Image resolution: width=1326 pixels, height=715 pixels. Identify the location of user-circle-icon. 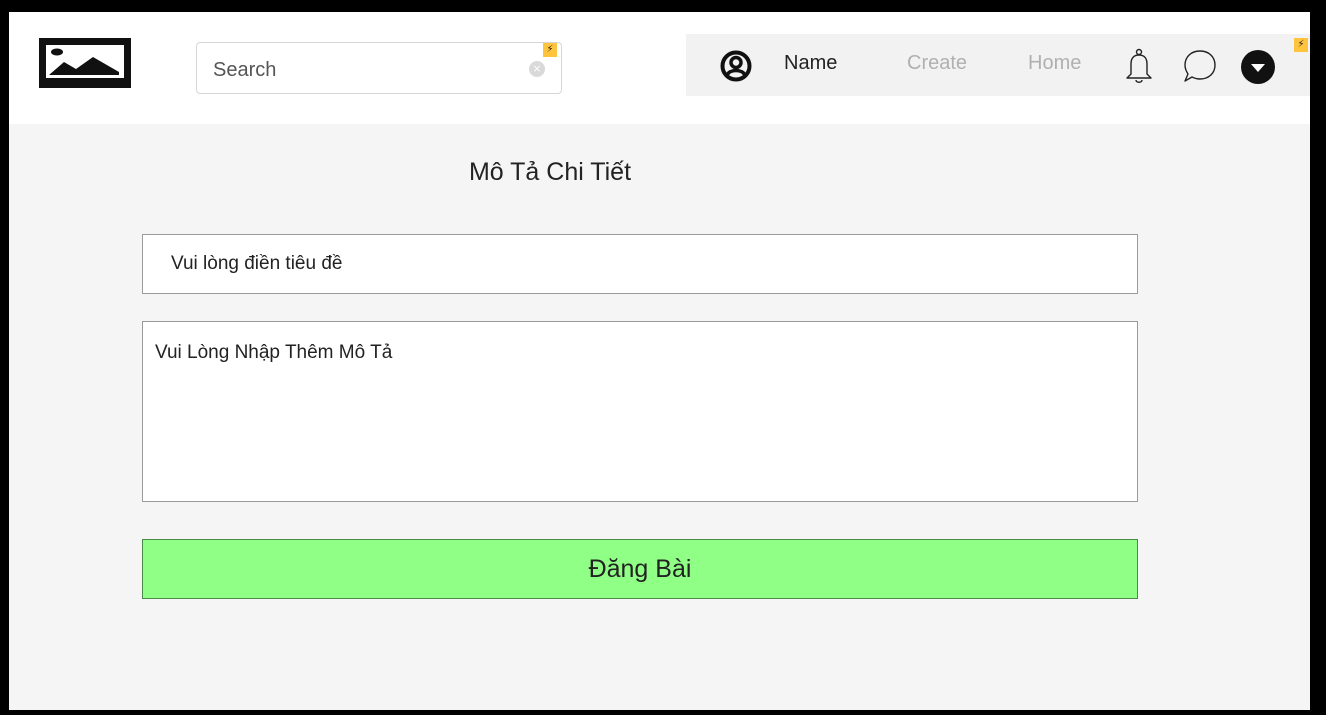
(736, 66).